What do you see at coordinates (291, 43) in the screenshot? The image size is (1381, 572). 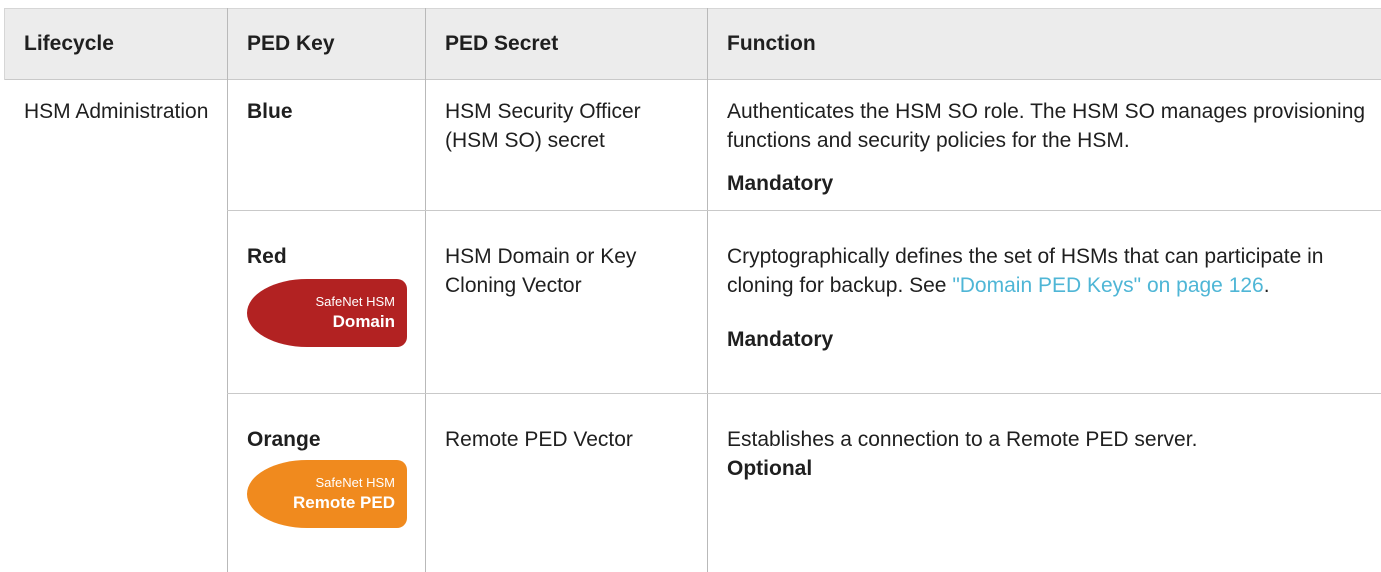 I see `header-ped-key: PED Key` at bounding box center [291, 43].